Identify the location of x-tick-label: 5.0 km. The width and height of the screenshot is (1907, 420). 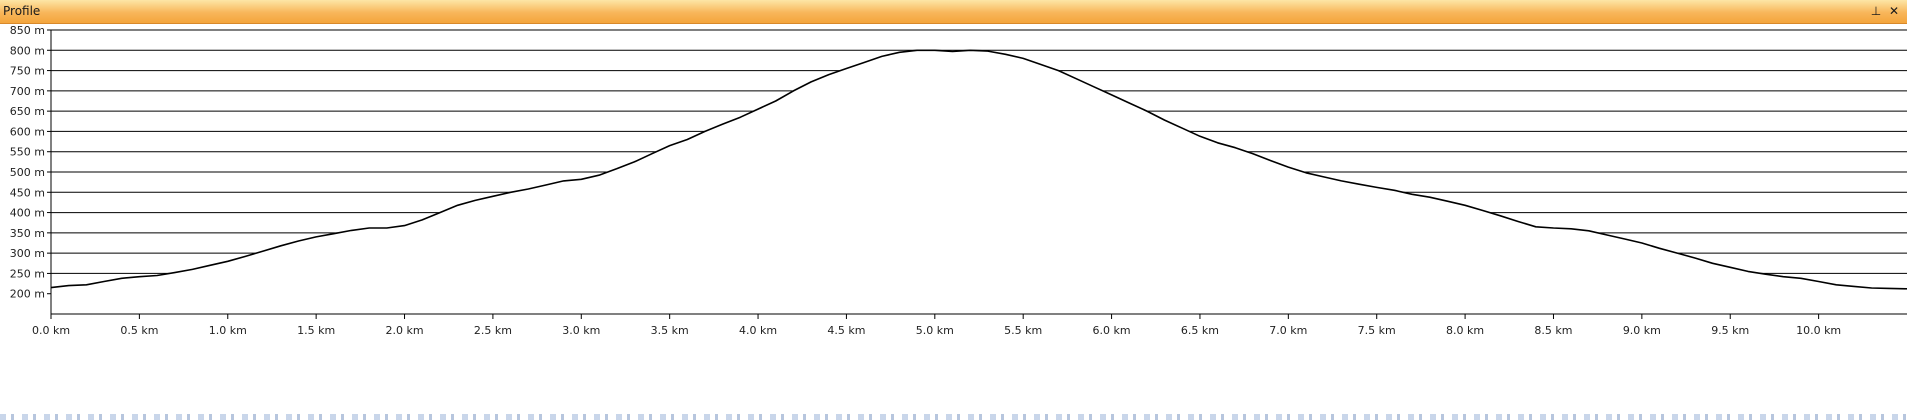
(935, 330).